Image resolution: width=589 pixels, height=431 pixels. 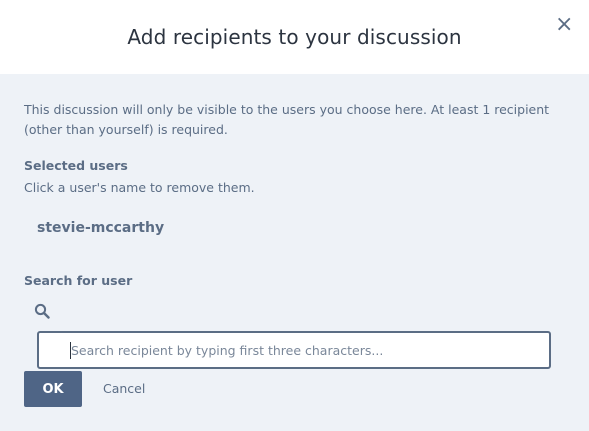 What do you see at coordinates (139, 187) in the screenshot?
I see `remove-user-hint: Click a user's name to remove them.` at bounding box center [139, 187].